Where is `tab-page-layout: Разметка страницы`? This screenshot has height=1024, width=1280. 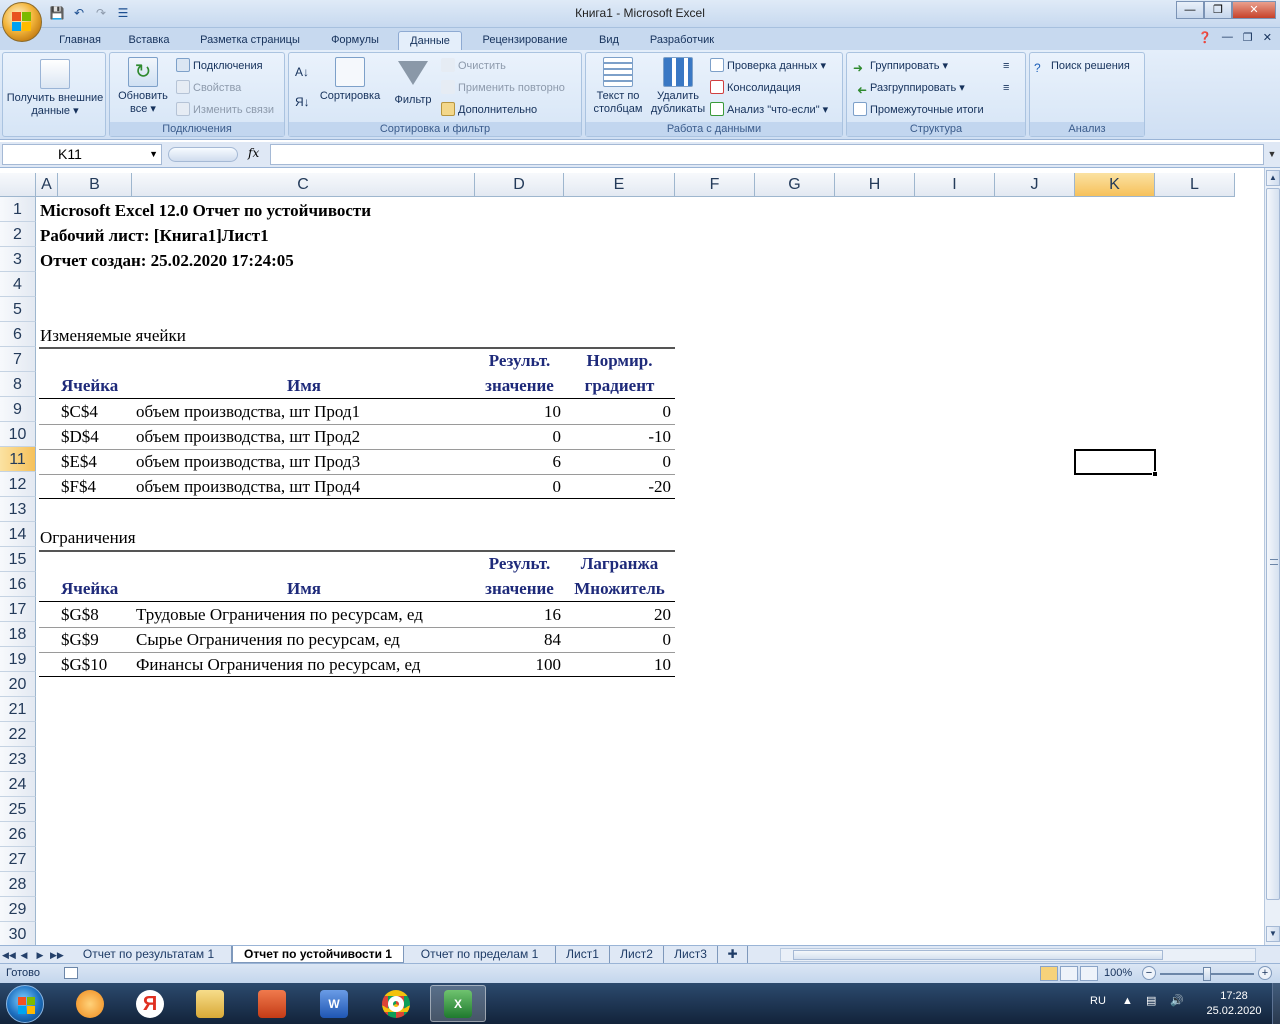 tab-page-layout: Разметка страницы is located at coordinates (250, 40).